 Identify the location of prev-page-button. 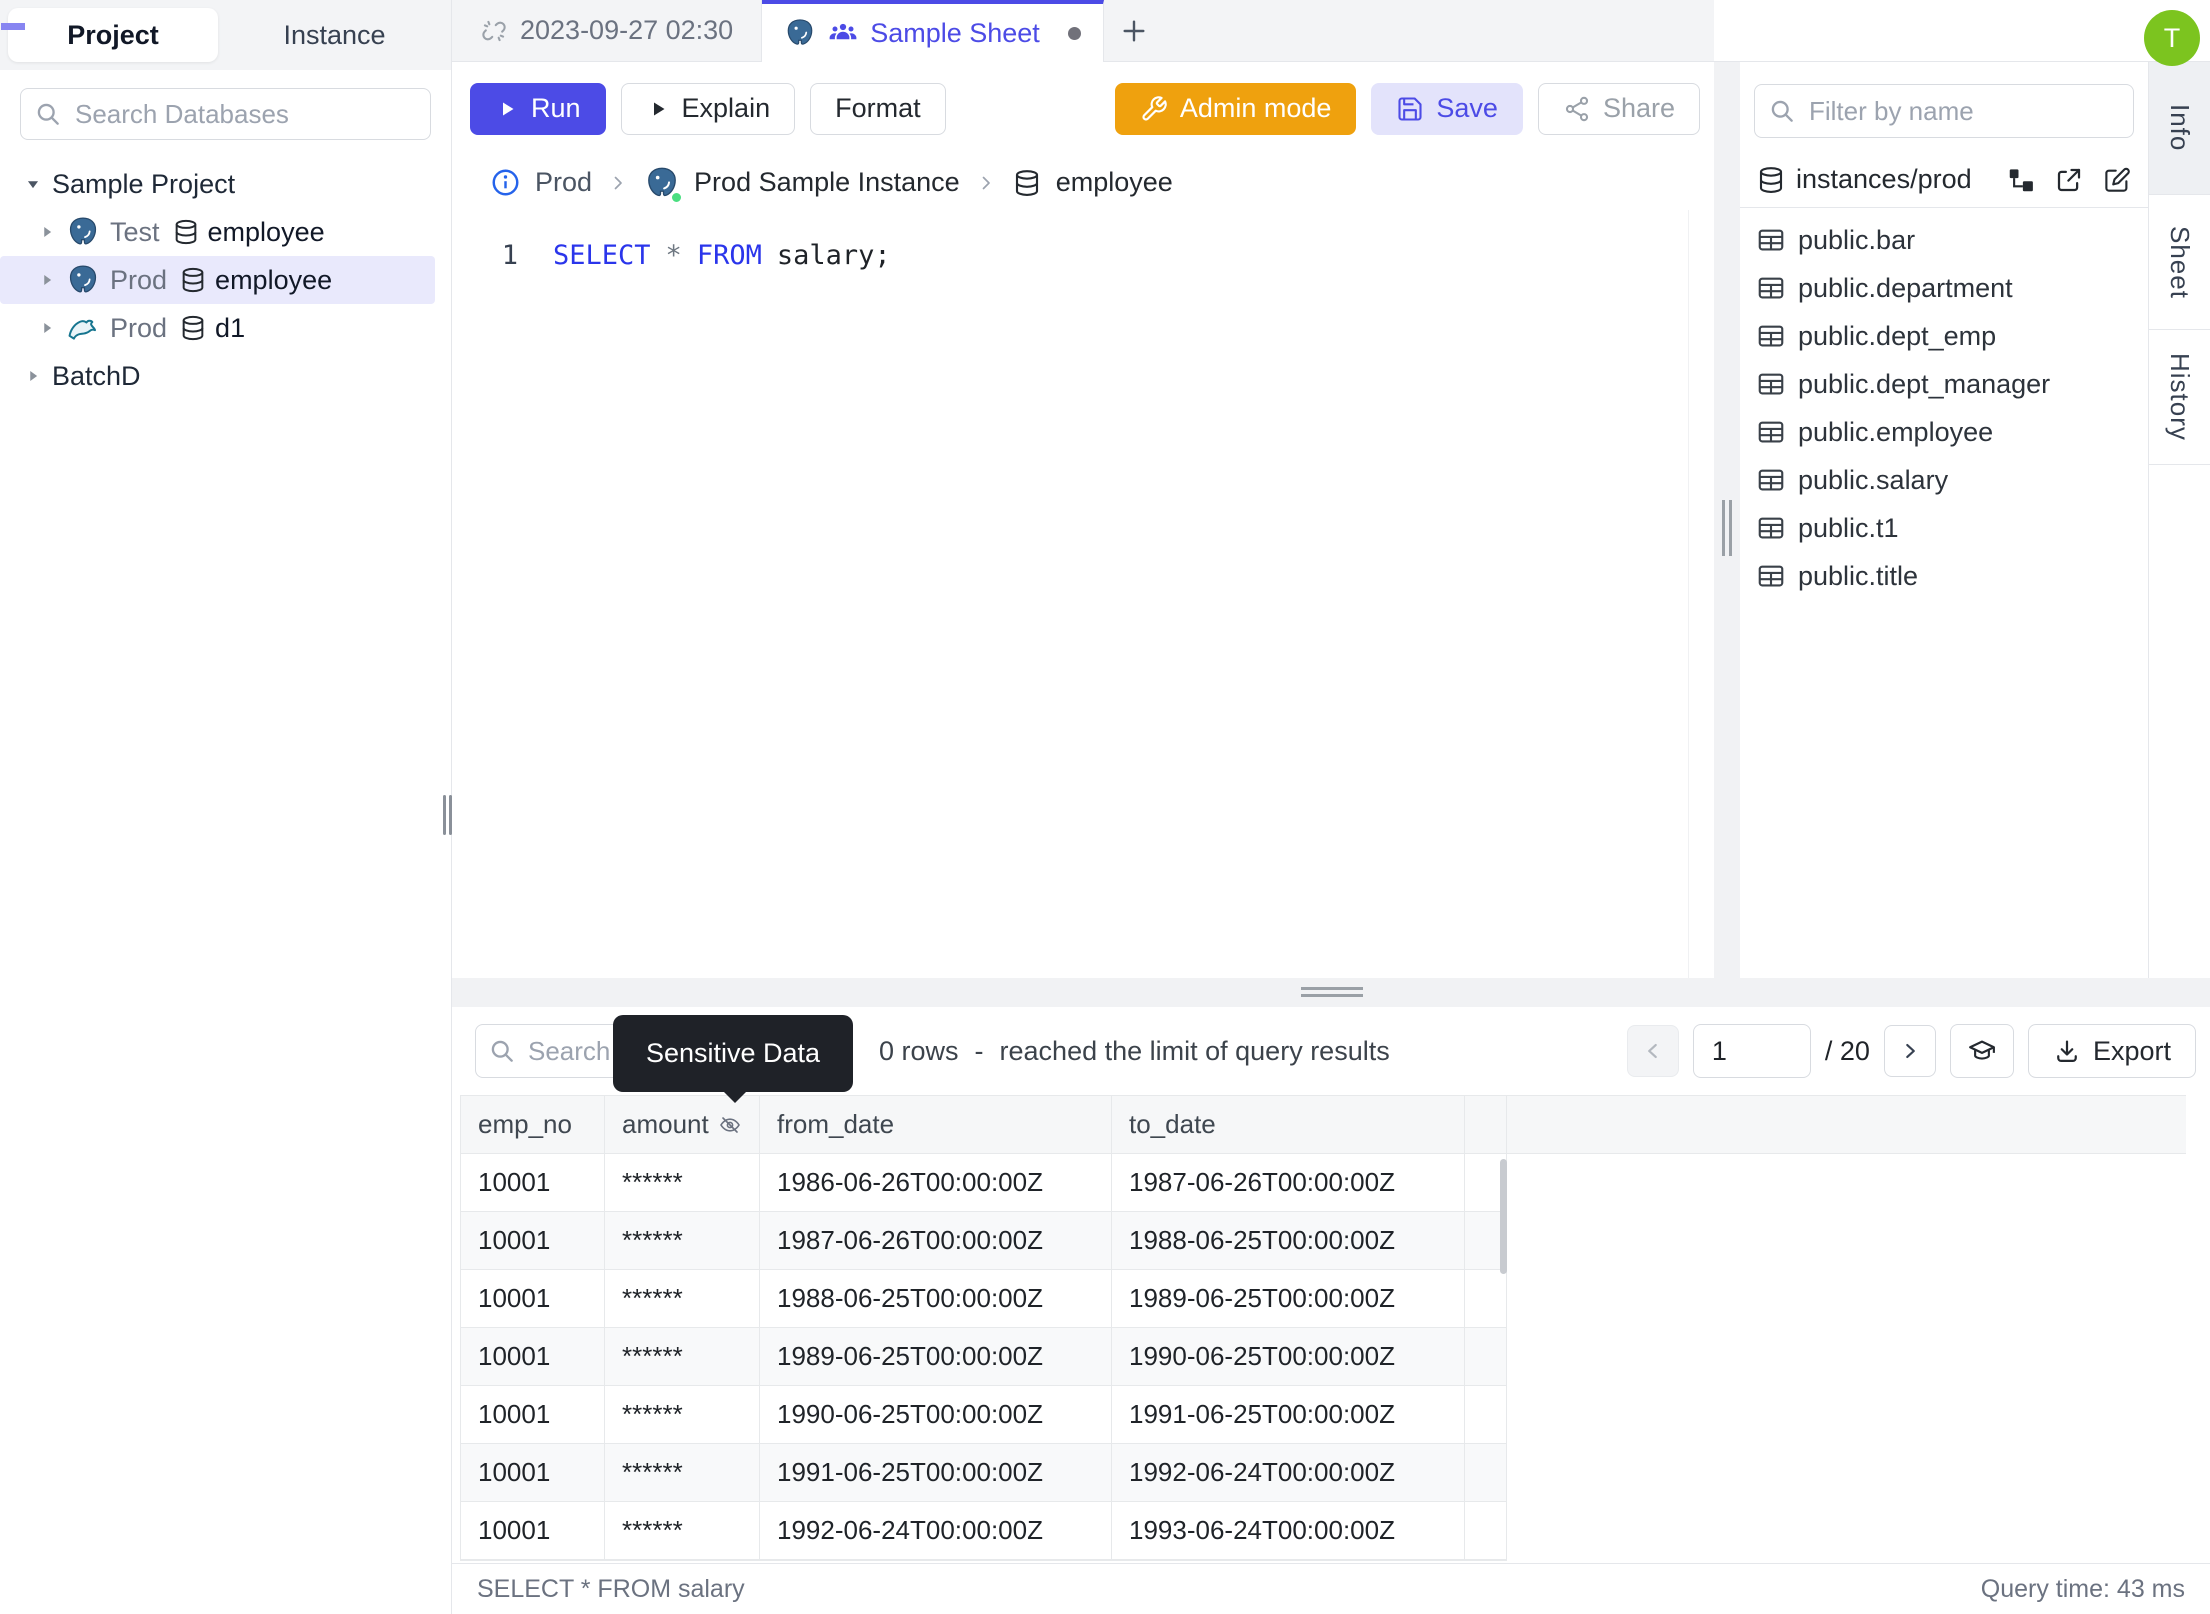
(1652, 1051).